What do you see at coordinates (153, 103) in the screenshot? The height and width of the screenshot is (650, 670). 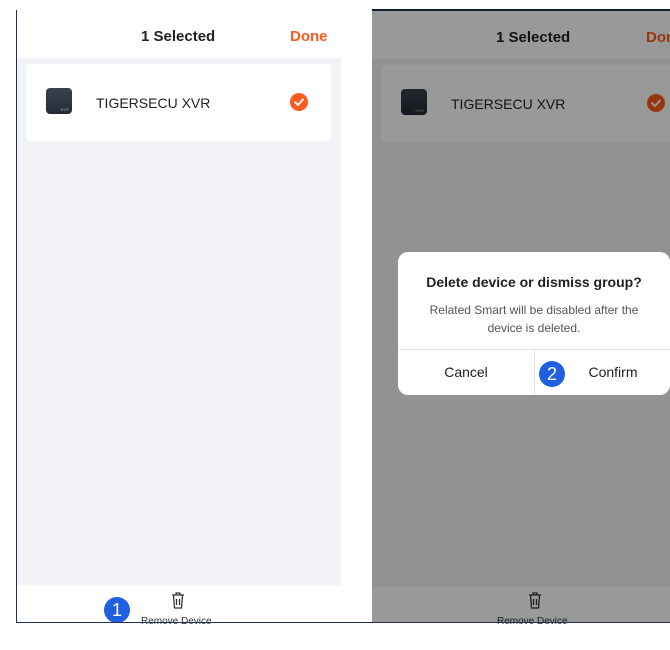 I see `device-name: TIGERSECU XVR` at bounding box center [153, 103].